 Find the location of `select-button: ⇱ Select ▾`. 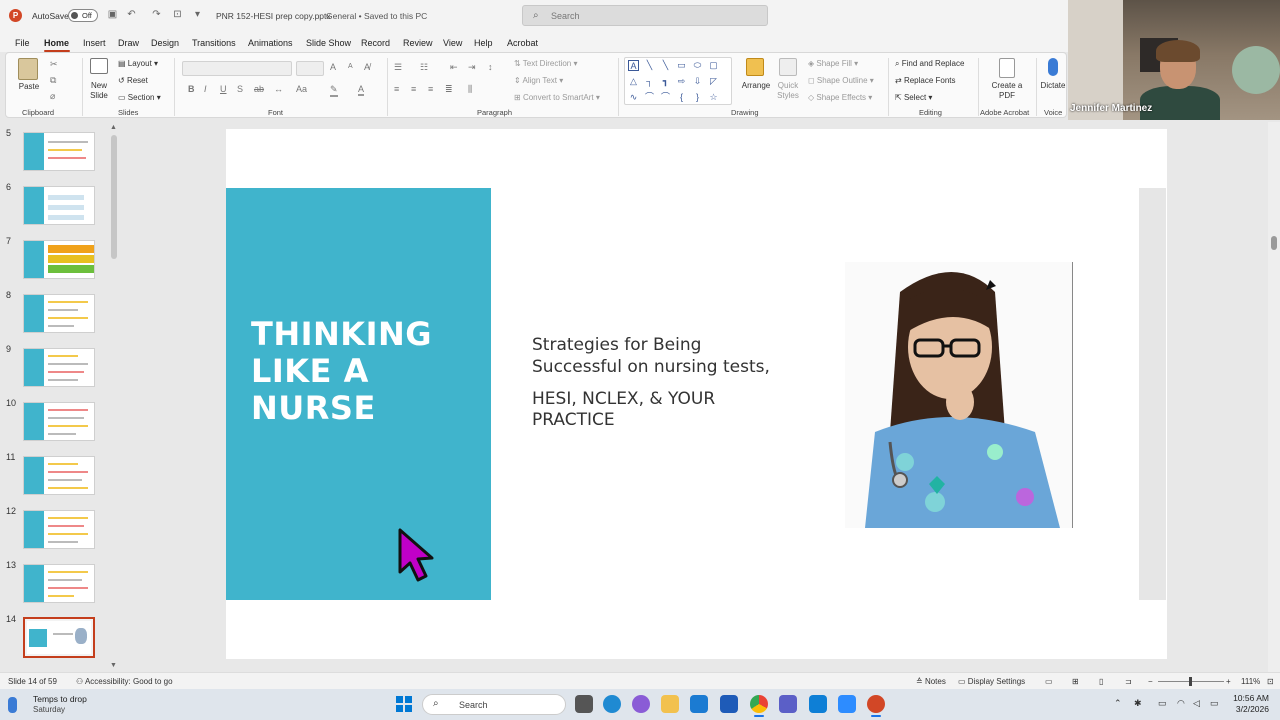

select-button: ⇱ Select ▾ is located at coordinates (913, 97).